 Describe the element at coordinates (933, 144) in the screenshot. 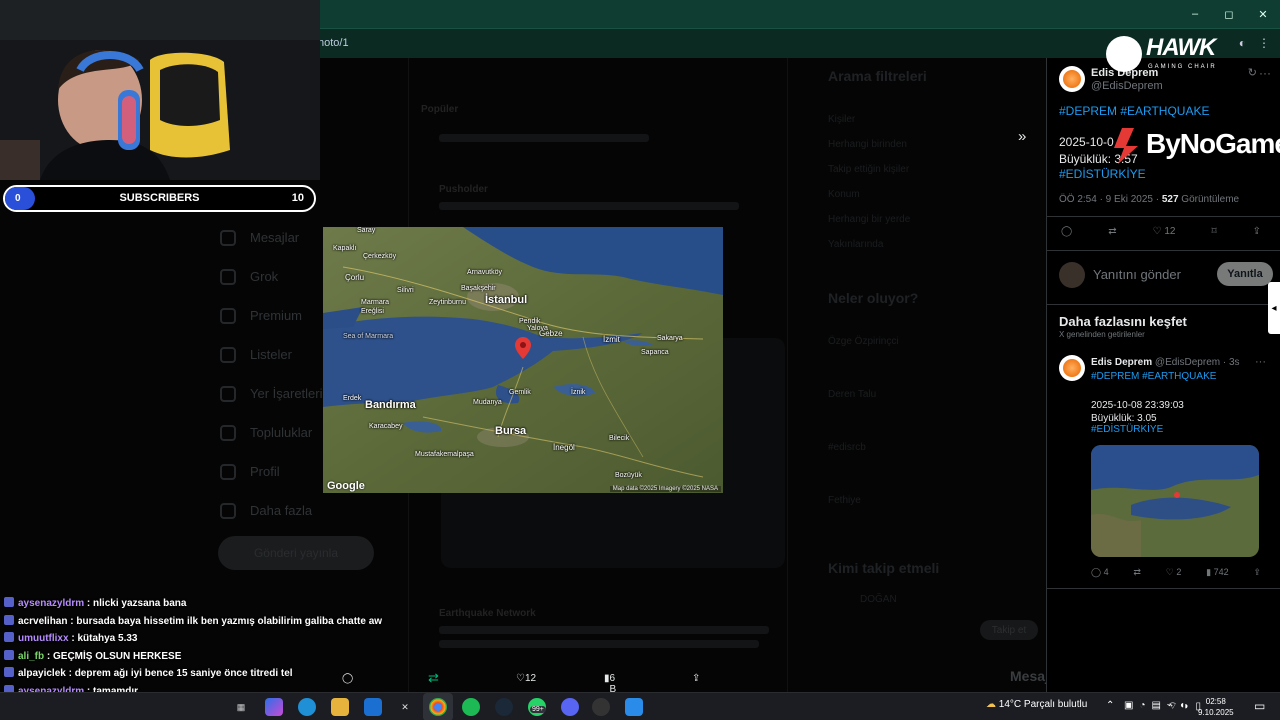

I see `filter-option: Herhangi birinden` at that location.